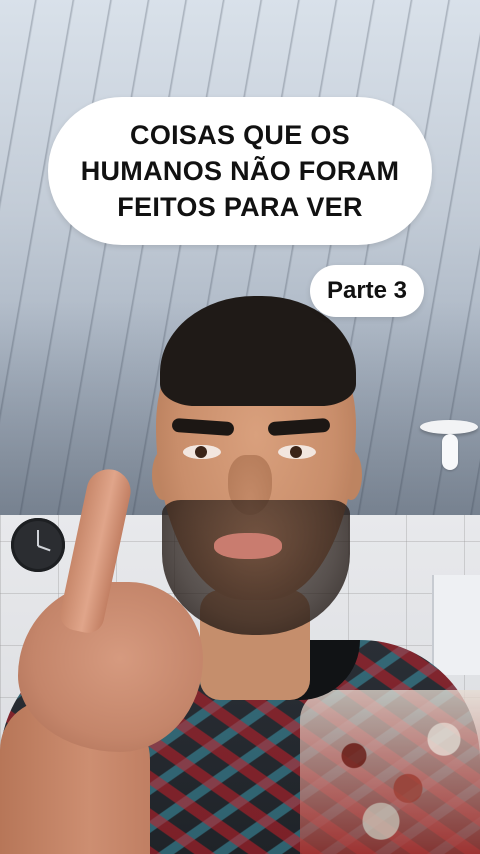 This screenshot has height=854, width=480. Describe the element at coordinates (202, 452) in the screenshot. I see `left-eye` at that location.